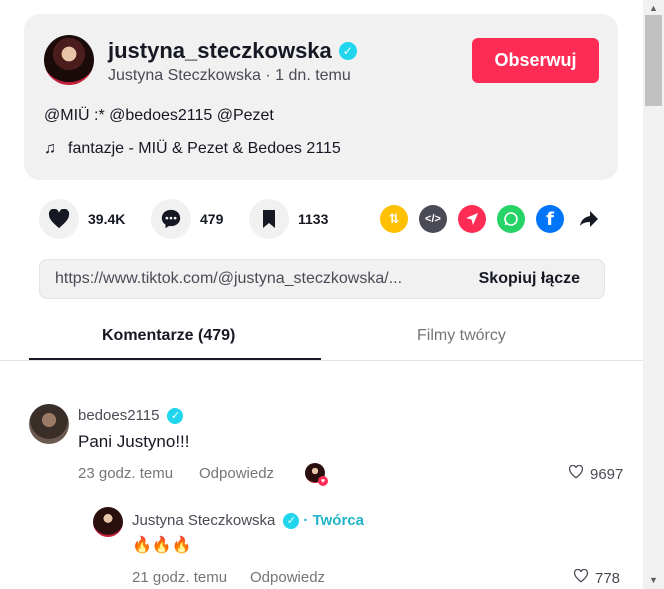  What do you see at coordinates (220, 51) in the screenshot?
I see `author-username-text: justyna_steczkowska` at bounding box center [220, 51].